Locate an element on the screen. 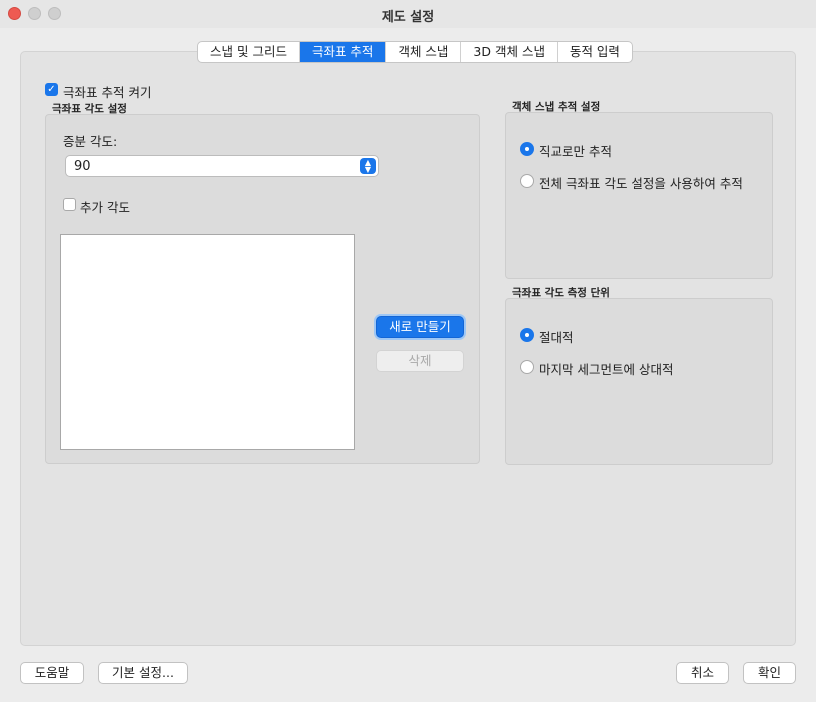 The height and width of the screenshot is (702, 816). title-bar: 제도 설정 is located at coordinates (408, 14).